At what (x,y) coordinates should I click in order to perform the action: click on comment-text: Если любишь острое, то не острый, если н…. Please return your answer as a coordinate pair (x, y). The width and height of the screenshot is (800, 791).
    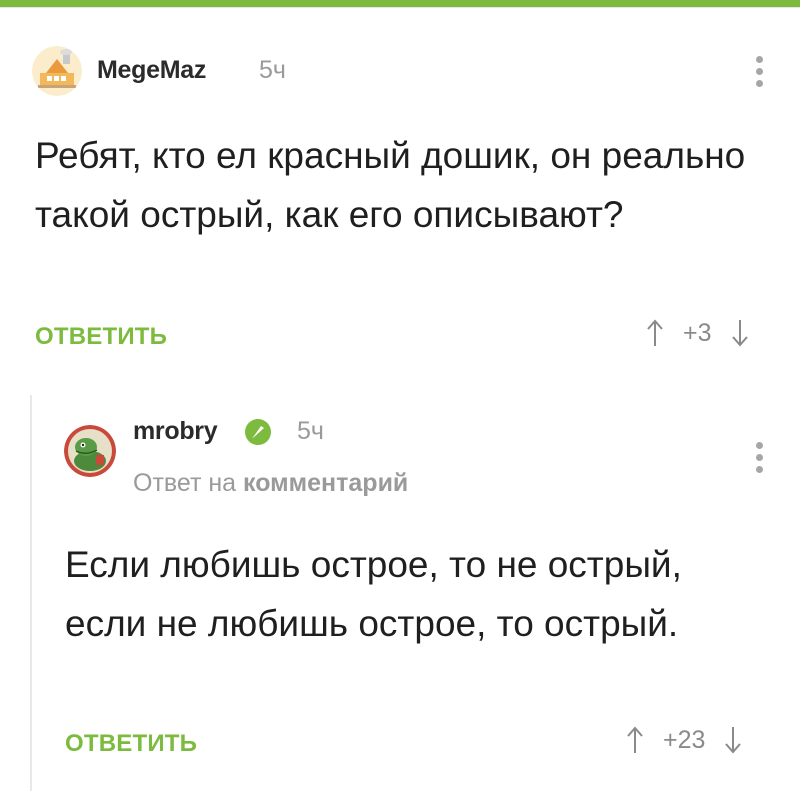
    Looking at the image, I should click on (373, 594).